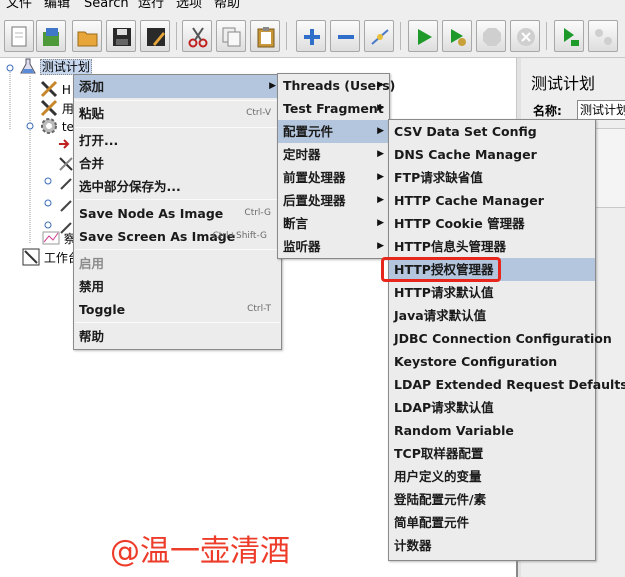 This screenshot has width=625, height=577. What do you see at coordinates (177, 86) in the screenshot?
I see `menu-item-add: 添加 ▶` at bounding box center [177, 86].